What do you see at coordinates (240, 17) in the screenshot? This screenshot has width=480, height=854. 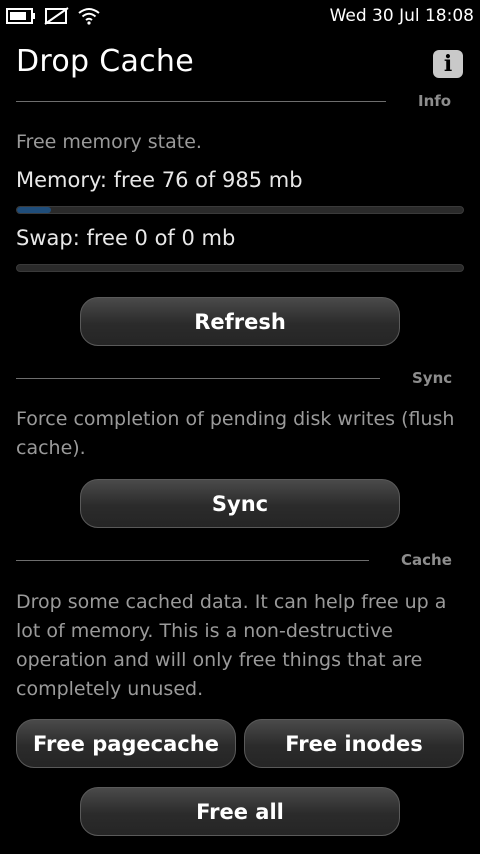 I see `status-bar: Wed 30 Jul 18:08` at bounding box center [240, 17].